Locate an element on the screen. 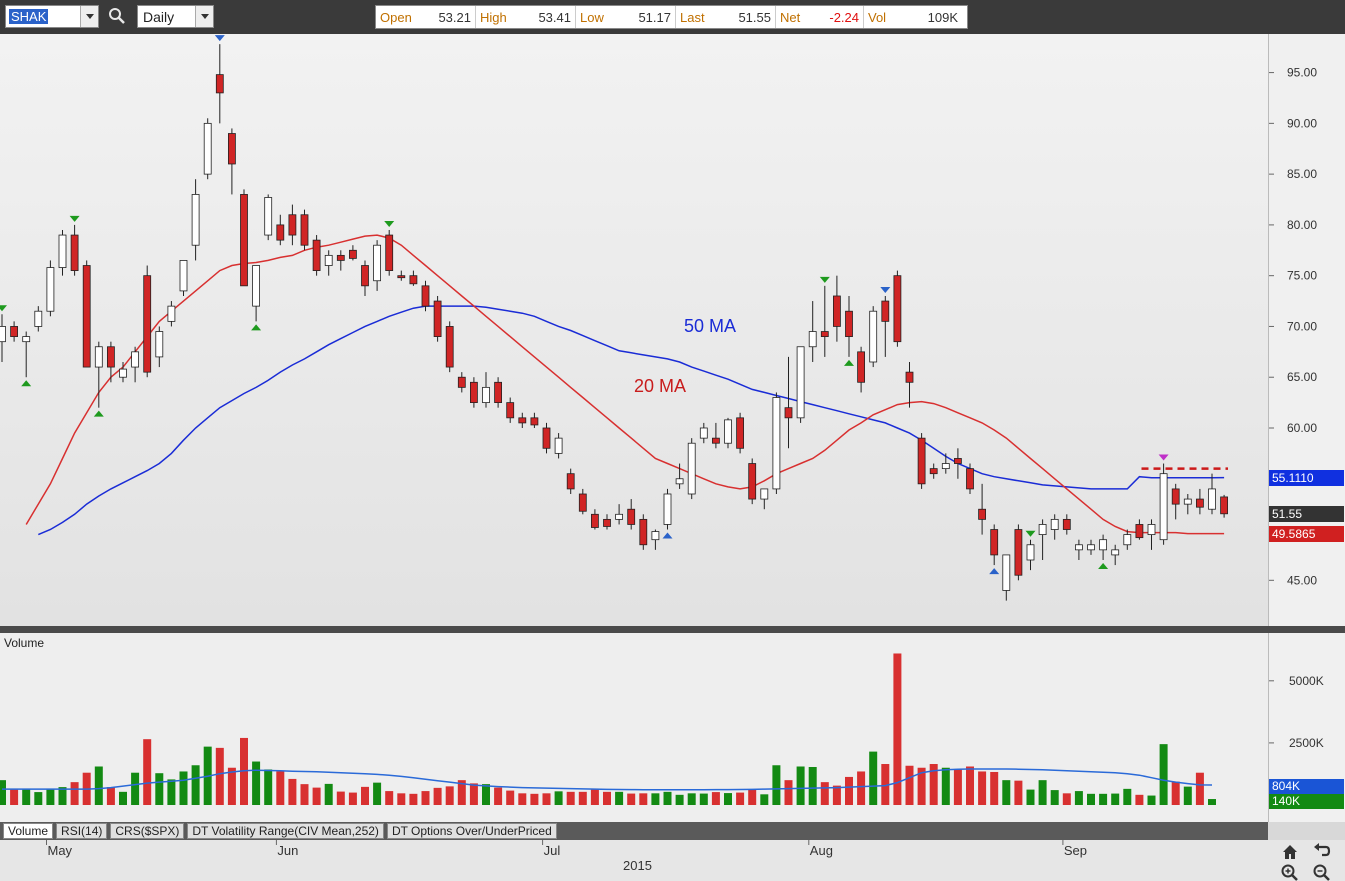 The height and width of the screenshot is (881, 1345). search-icon is located at coordinates (117, 16).